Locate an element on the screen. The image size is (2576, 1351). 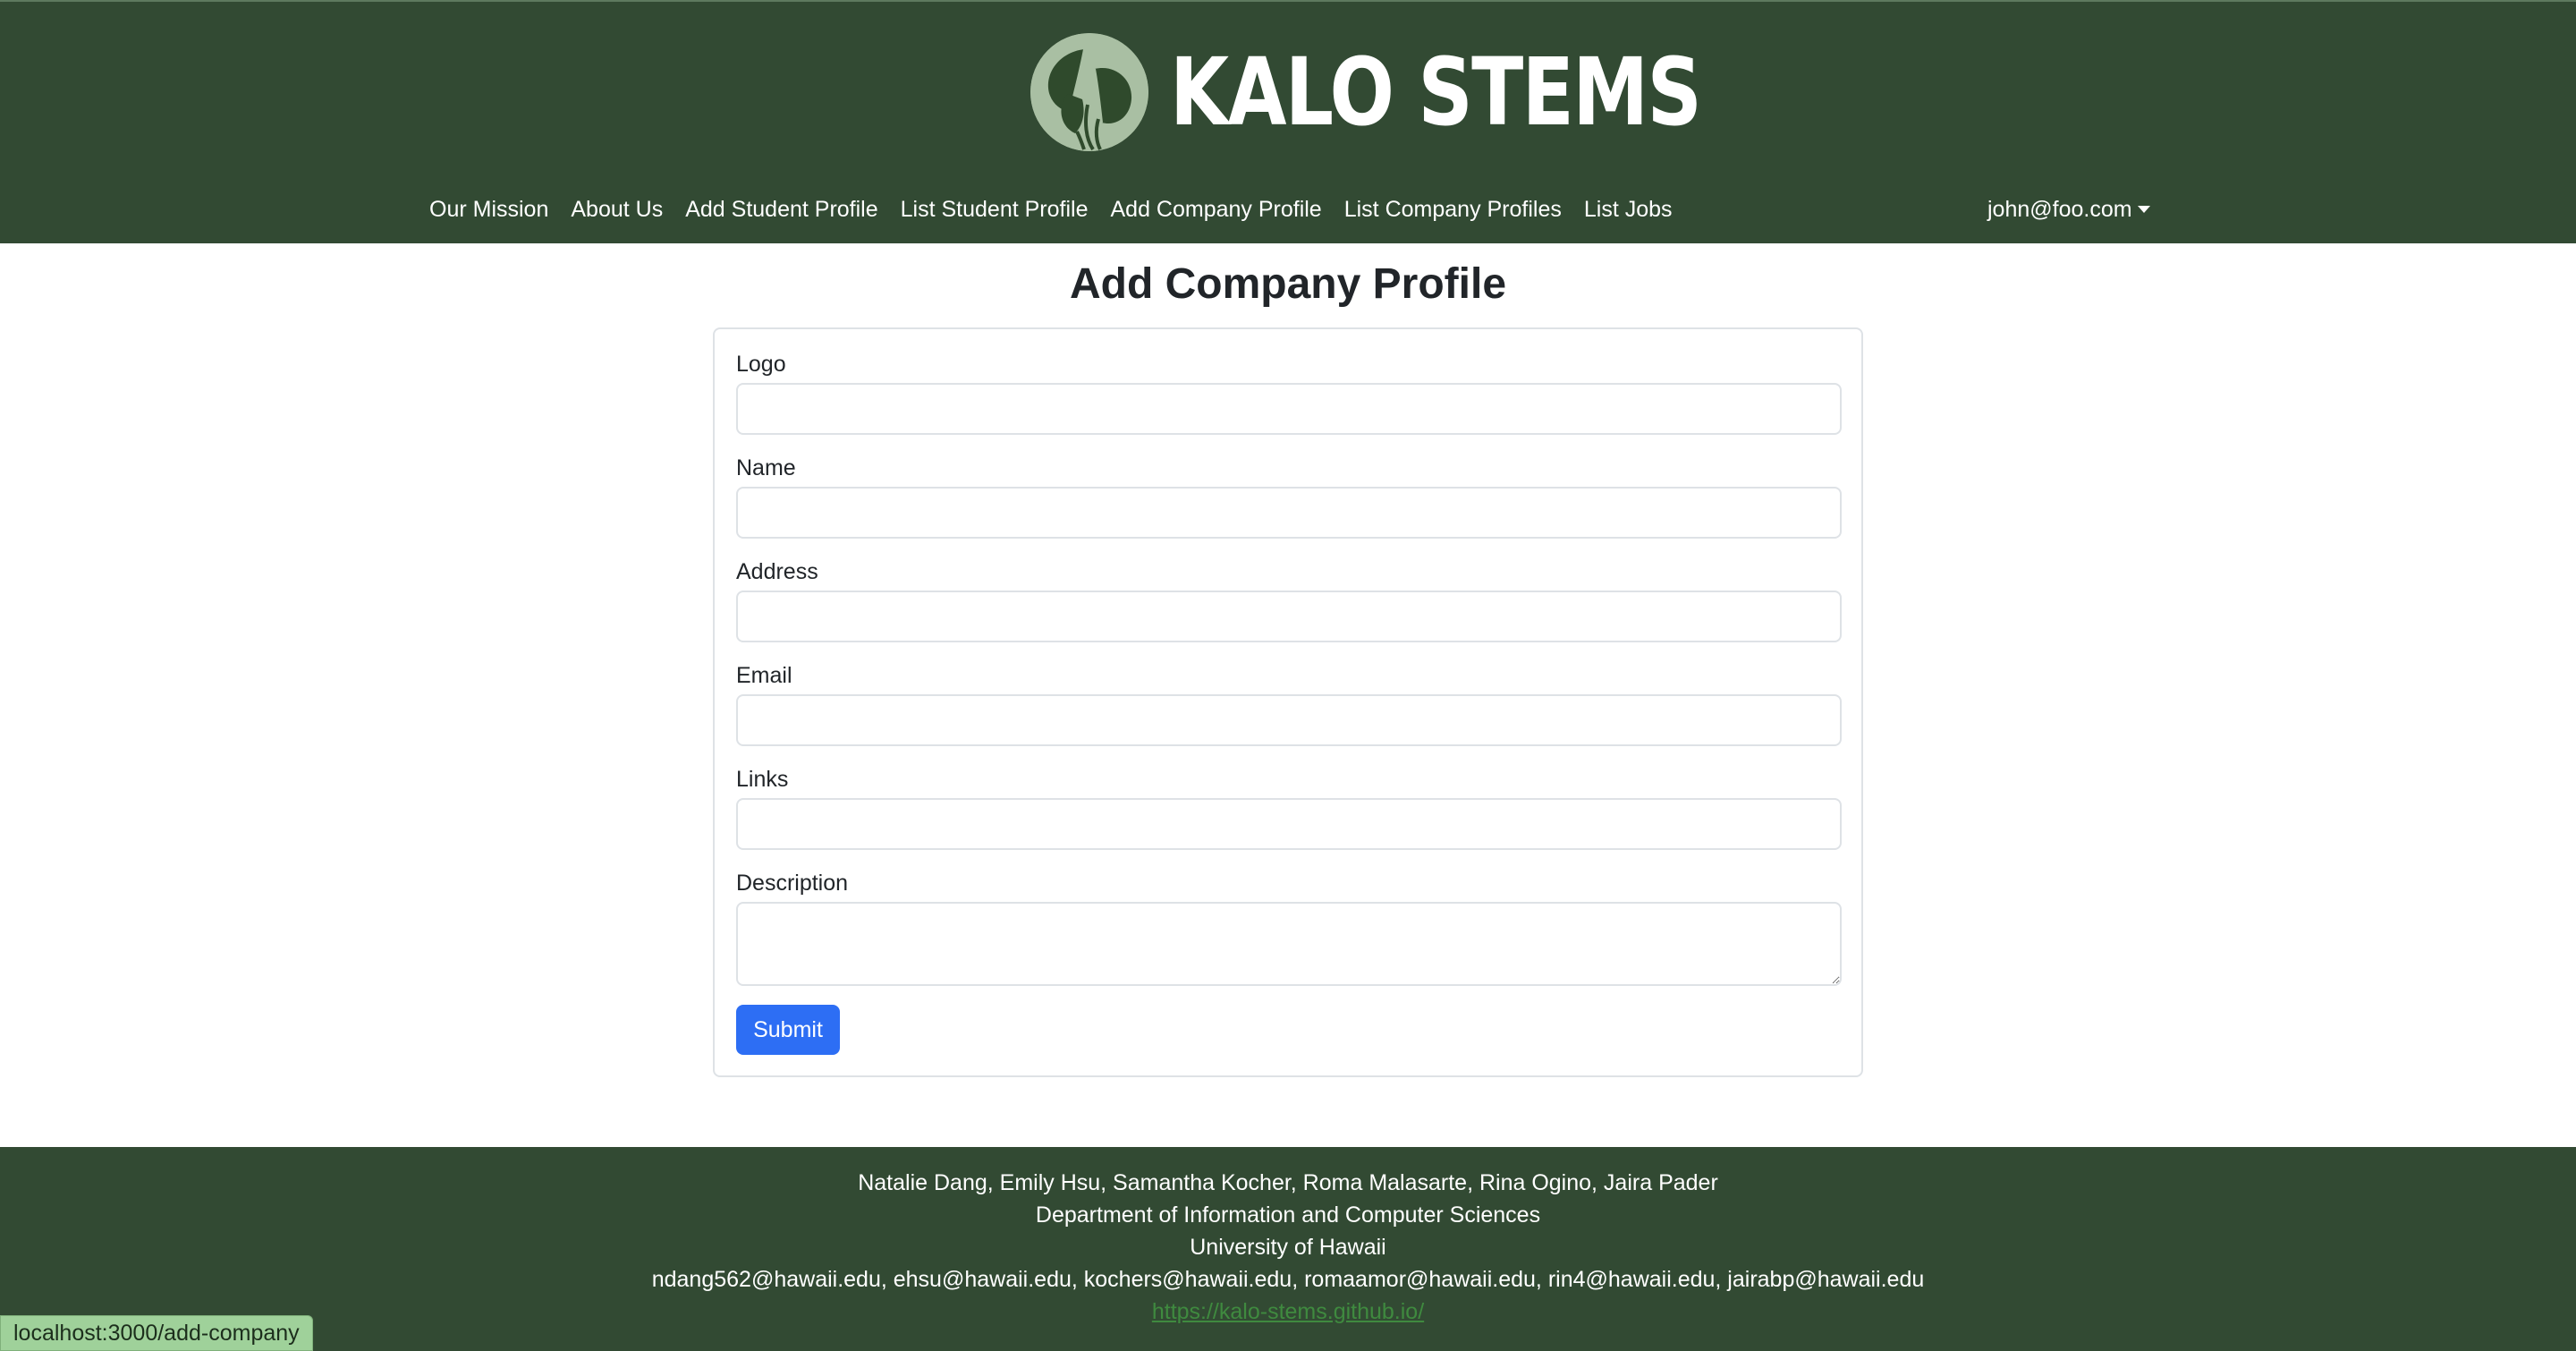
links-input is located at coordinates (1289, 824).